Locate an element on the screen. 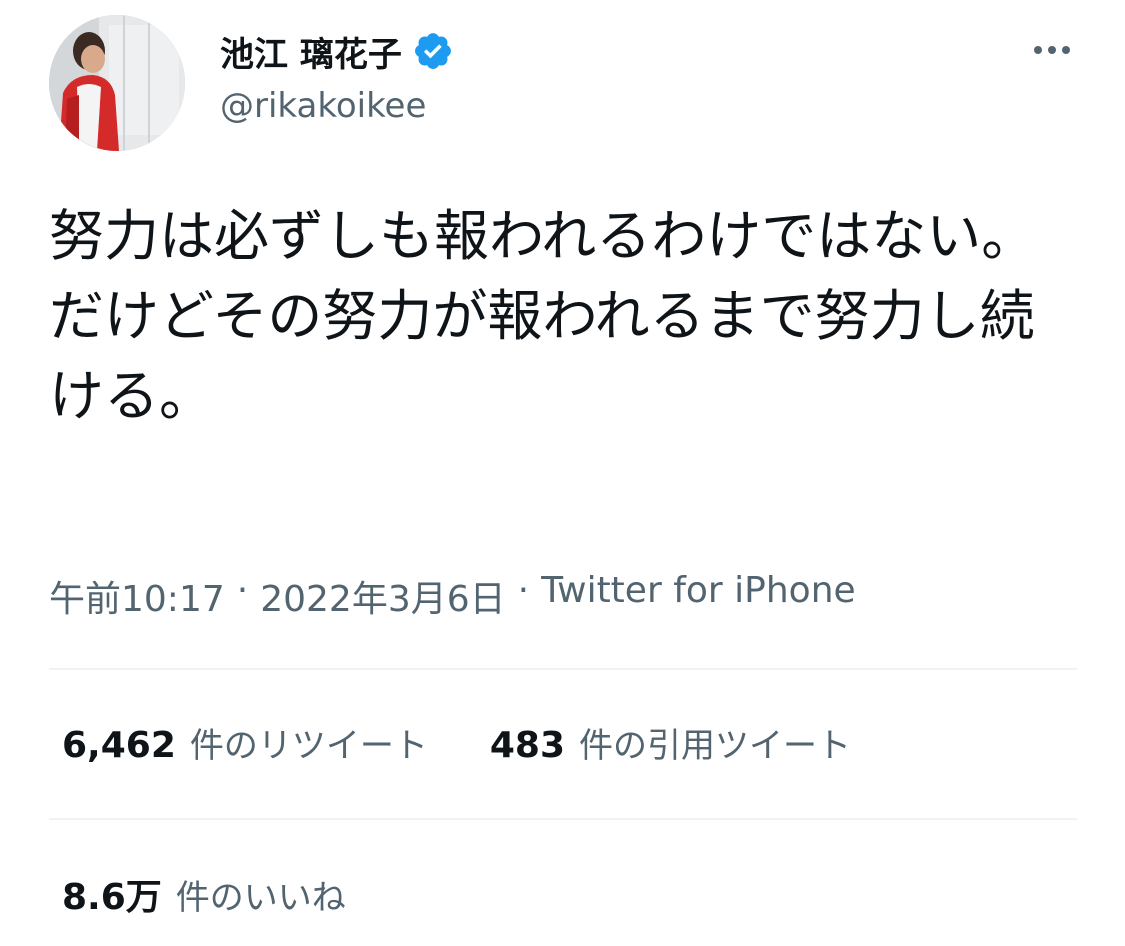 This screenshot has width=1125, height=946. like-label: 件のいいね is located at coordinates (260, 898).